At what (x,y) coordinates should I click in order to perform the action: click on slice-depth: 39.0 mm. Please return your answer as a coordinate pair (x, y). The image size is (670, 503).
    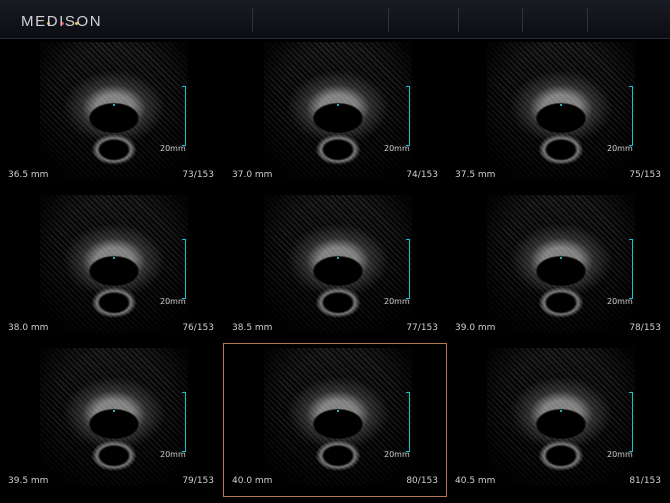
    Looking at the image, I should click on (475, 328).